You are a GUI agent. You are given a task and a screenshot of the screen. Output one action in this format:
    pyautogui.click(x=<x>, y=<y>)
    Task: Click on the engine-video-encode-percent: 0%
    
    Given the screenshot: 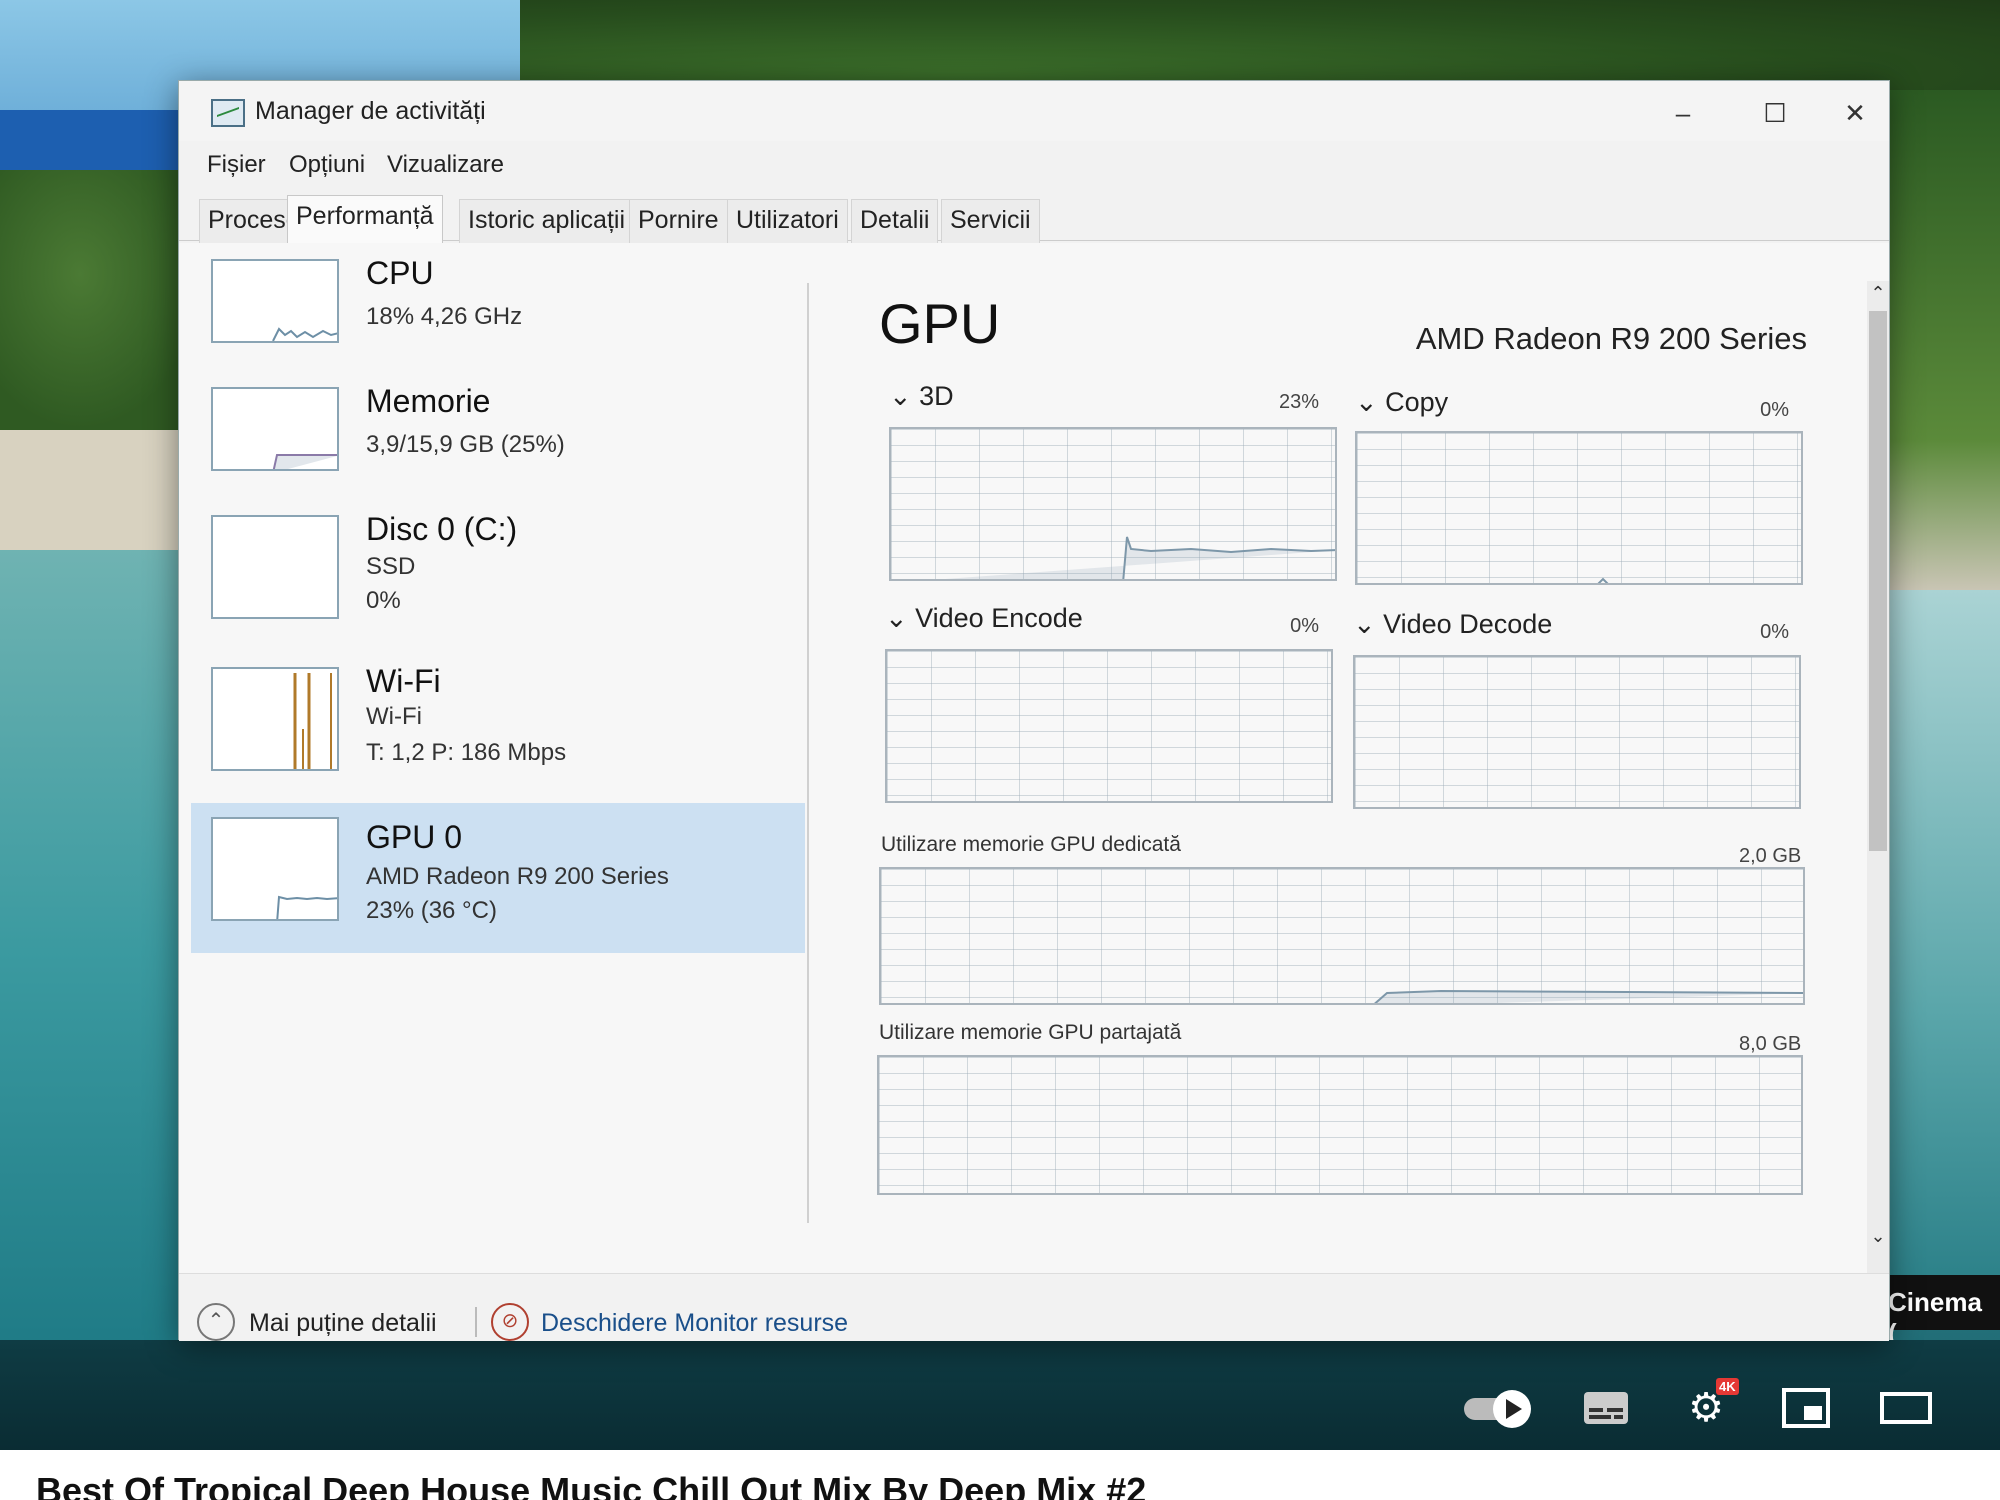 What is the action you would take?
    pyautogui.click(x=1304, y=626)
    